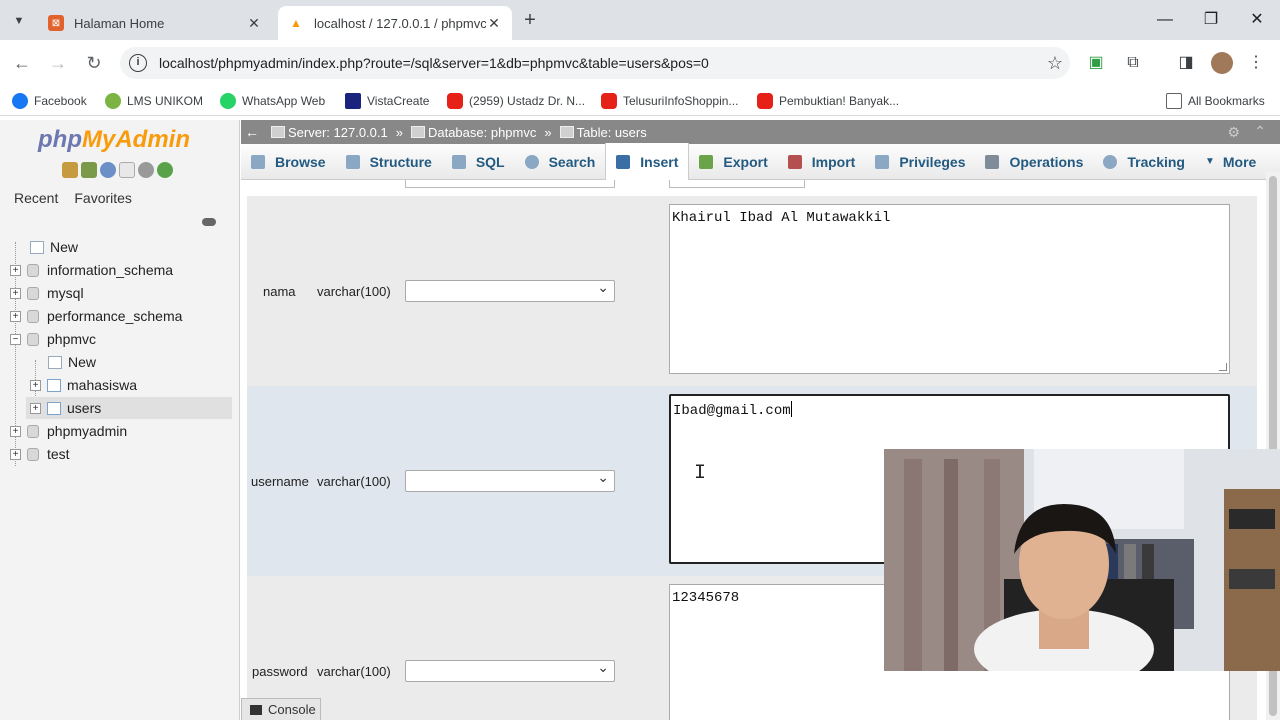 Image resolution: width=1280 pixels, height=720 pixels. Describe the element at coordinates (154, 101) in the screenshot. I see `bookmark-lms-unikom: LMS UNIKOM` at that location.